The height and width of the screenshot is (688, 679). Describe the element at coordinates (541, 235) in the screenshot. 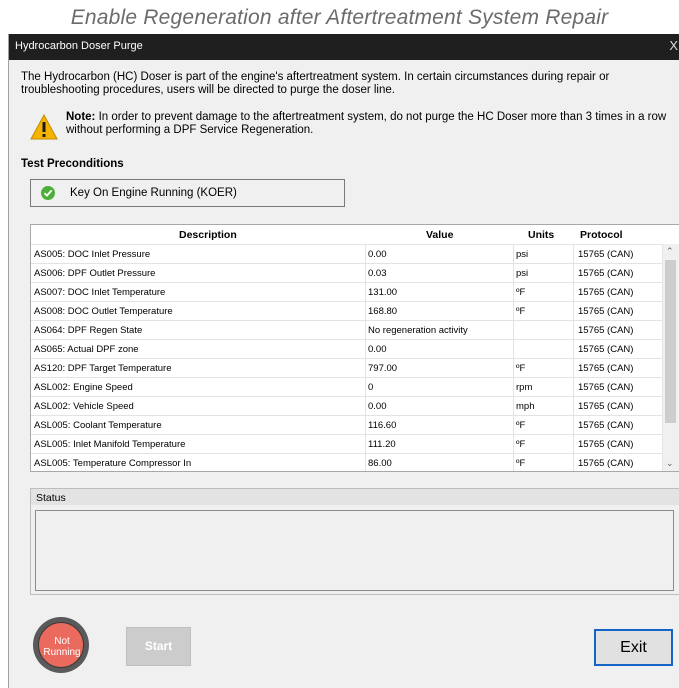

I see `column-header-units: Units` at that location.